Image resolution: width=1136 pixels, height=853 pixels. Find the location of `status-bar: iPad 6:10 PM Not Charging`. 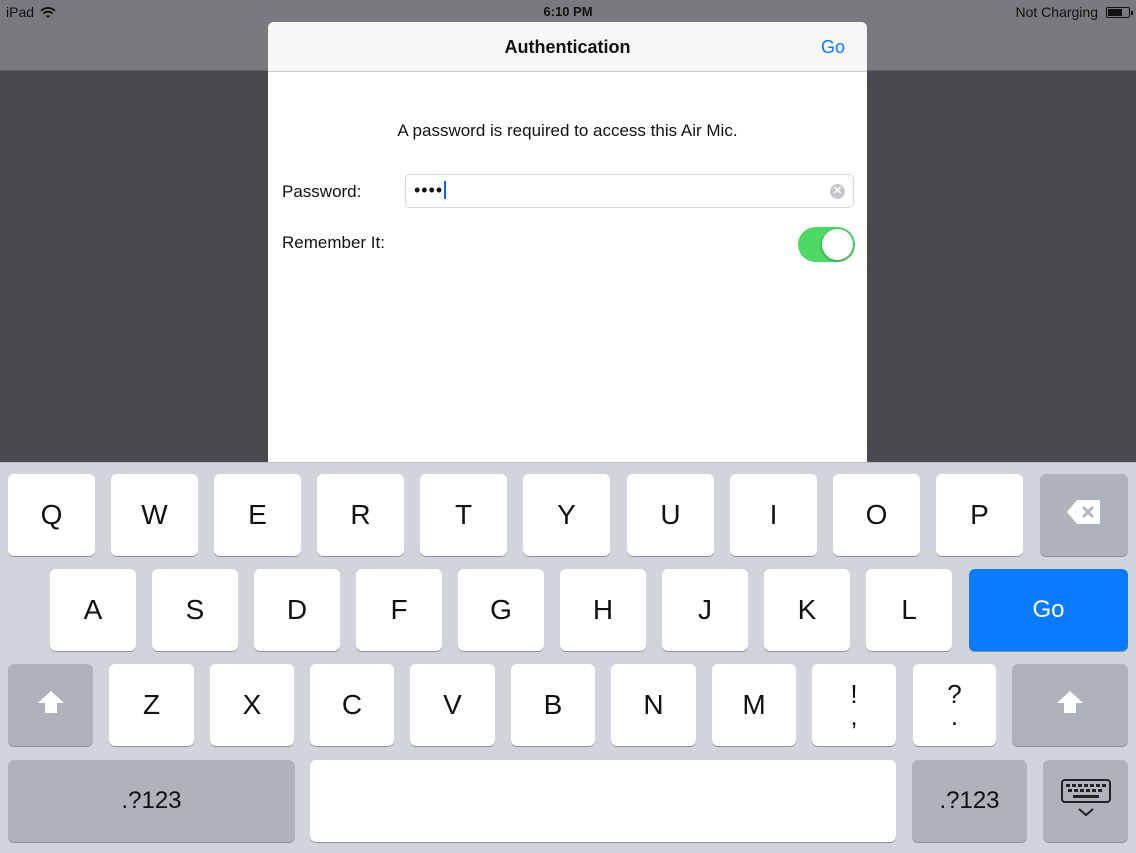

status-bar: iPad 6:10 PM Not Charging is located at coordinates (568, 12).